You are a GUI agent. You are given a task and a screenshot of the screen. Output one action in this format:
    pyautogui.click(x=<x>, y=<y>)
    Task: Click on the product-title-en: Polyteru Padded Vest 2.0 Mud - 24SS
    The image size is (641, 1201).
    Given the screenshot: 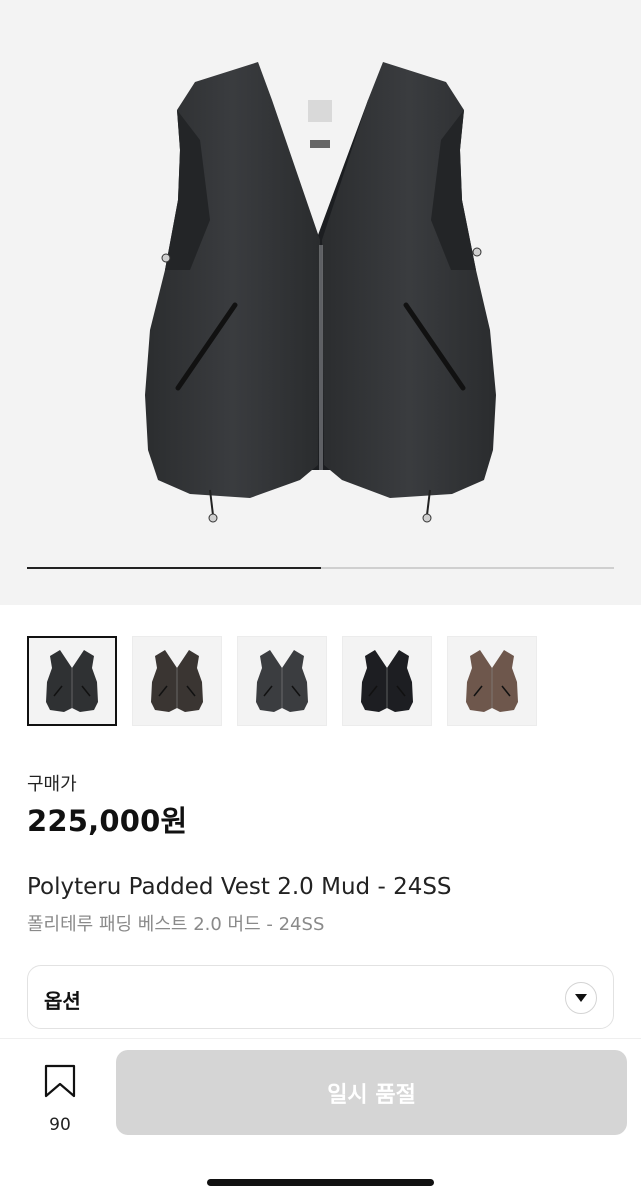 What is the action you would take?
    pyautogui.click(x=239, y=887)
    